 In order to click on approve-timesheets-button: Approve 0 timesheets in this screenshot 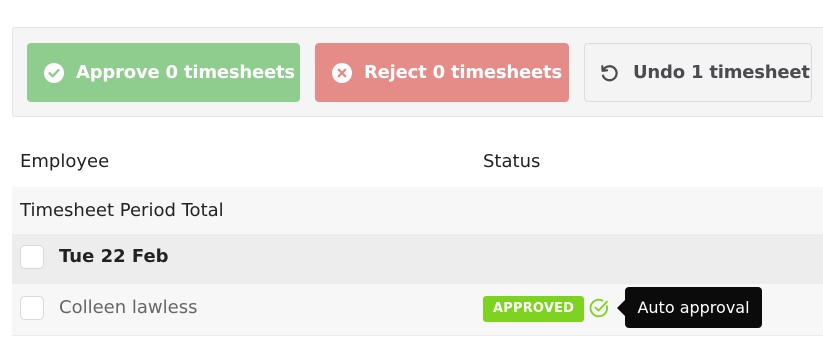, I will do `click(163, 72)`.